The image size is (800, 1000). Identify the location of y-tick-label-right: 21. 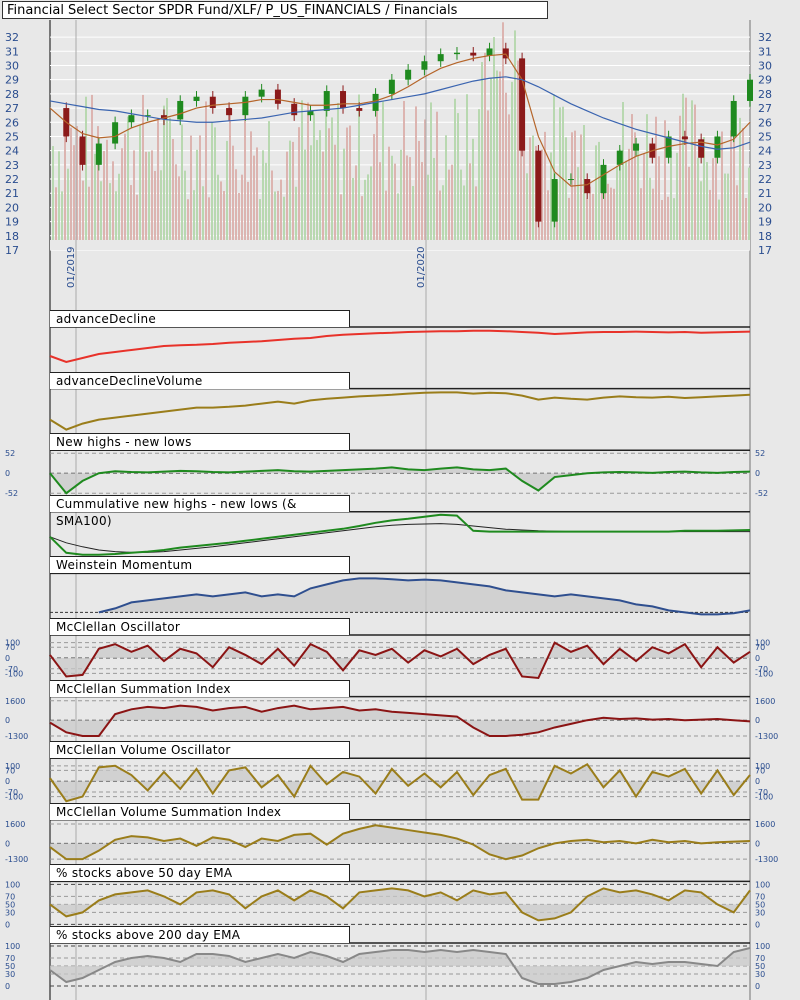
(765, 193).